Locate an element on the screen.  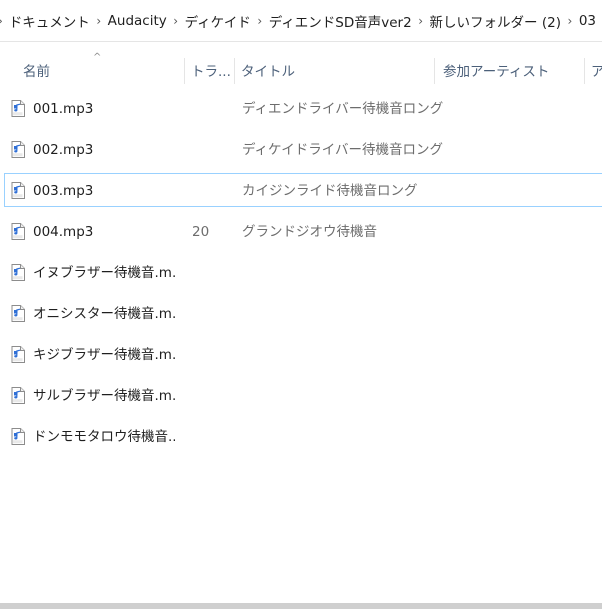
file-row: 004.mp3 20 グランドジオウ待機音 is located at coordinates (303, 231).